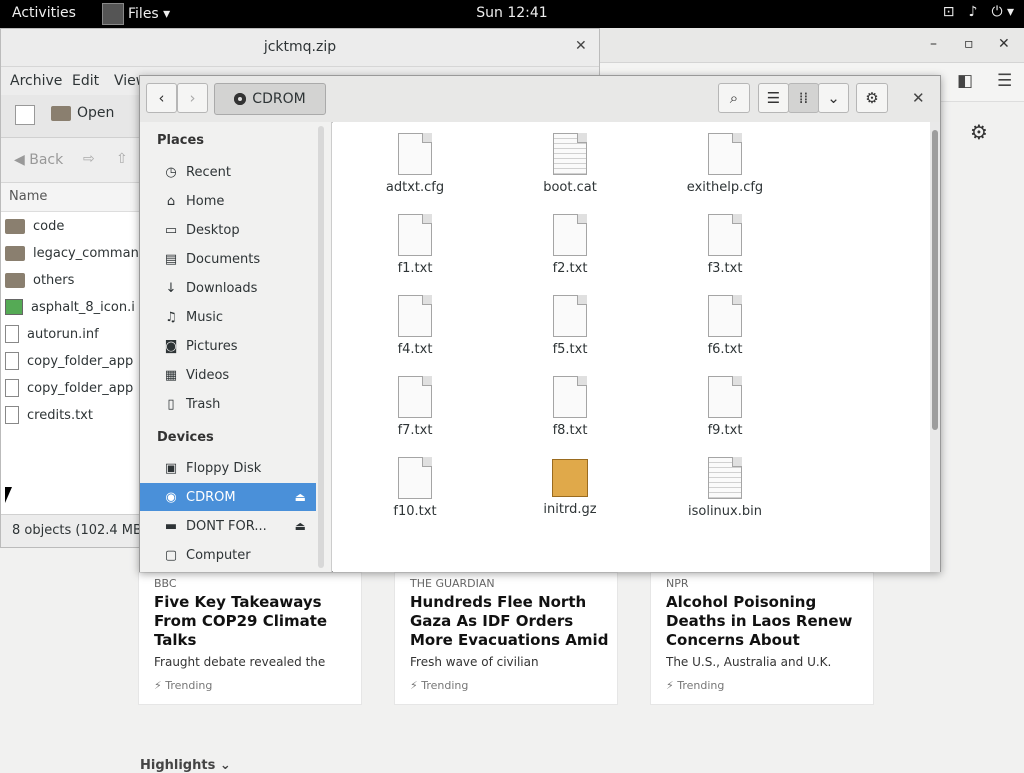  Describe the element at coordinates (415, 511) in the screenshot. I see `file-label: f10.txt` at that location.